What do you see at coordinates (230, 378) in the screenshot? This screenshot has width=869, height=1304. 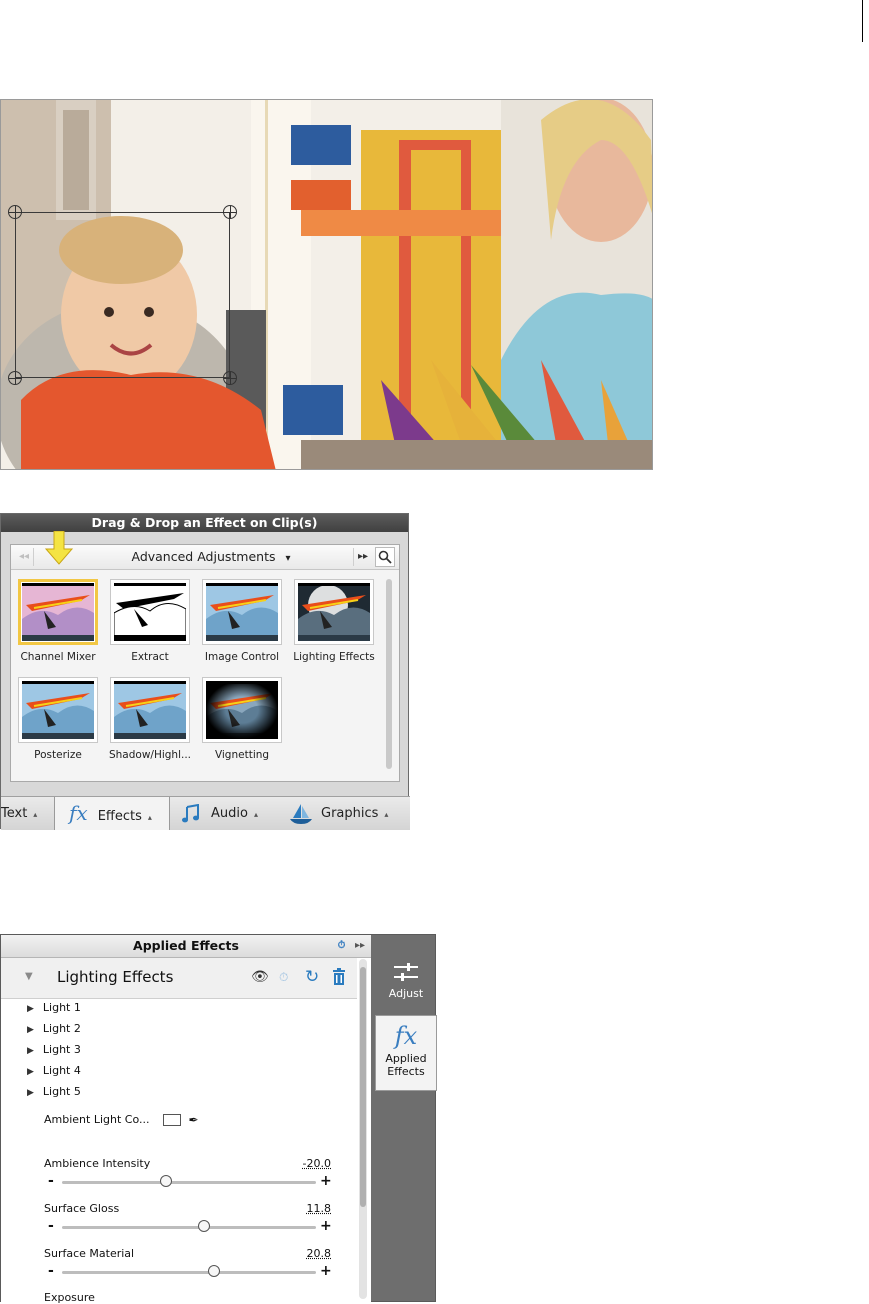 I see `crop-handle-bottom-right` at bounding box center [230, 378].